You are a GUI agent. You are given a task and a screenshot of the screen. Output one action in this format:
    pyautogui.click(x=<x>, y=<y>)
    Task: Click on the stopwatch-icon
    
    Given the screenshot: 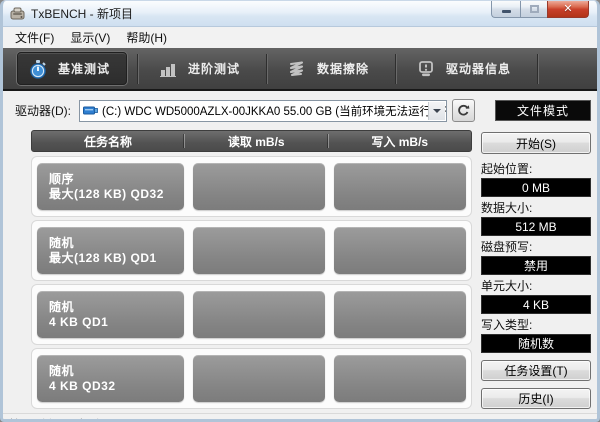 What is the action you would take?
    pyautogui.click(x=38, y=69)
    